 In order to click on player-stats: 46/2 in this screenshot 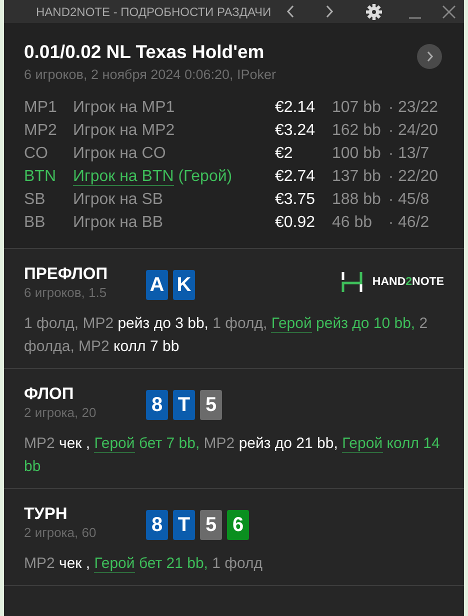, I will do `click(414, 222)`.